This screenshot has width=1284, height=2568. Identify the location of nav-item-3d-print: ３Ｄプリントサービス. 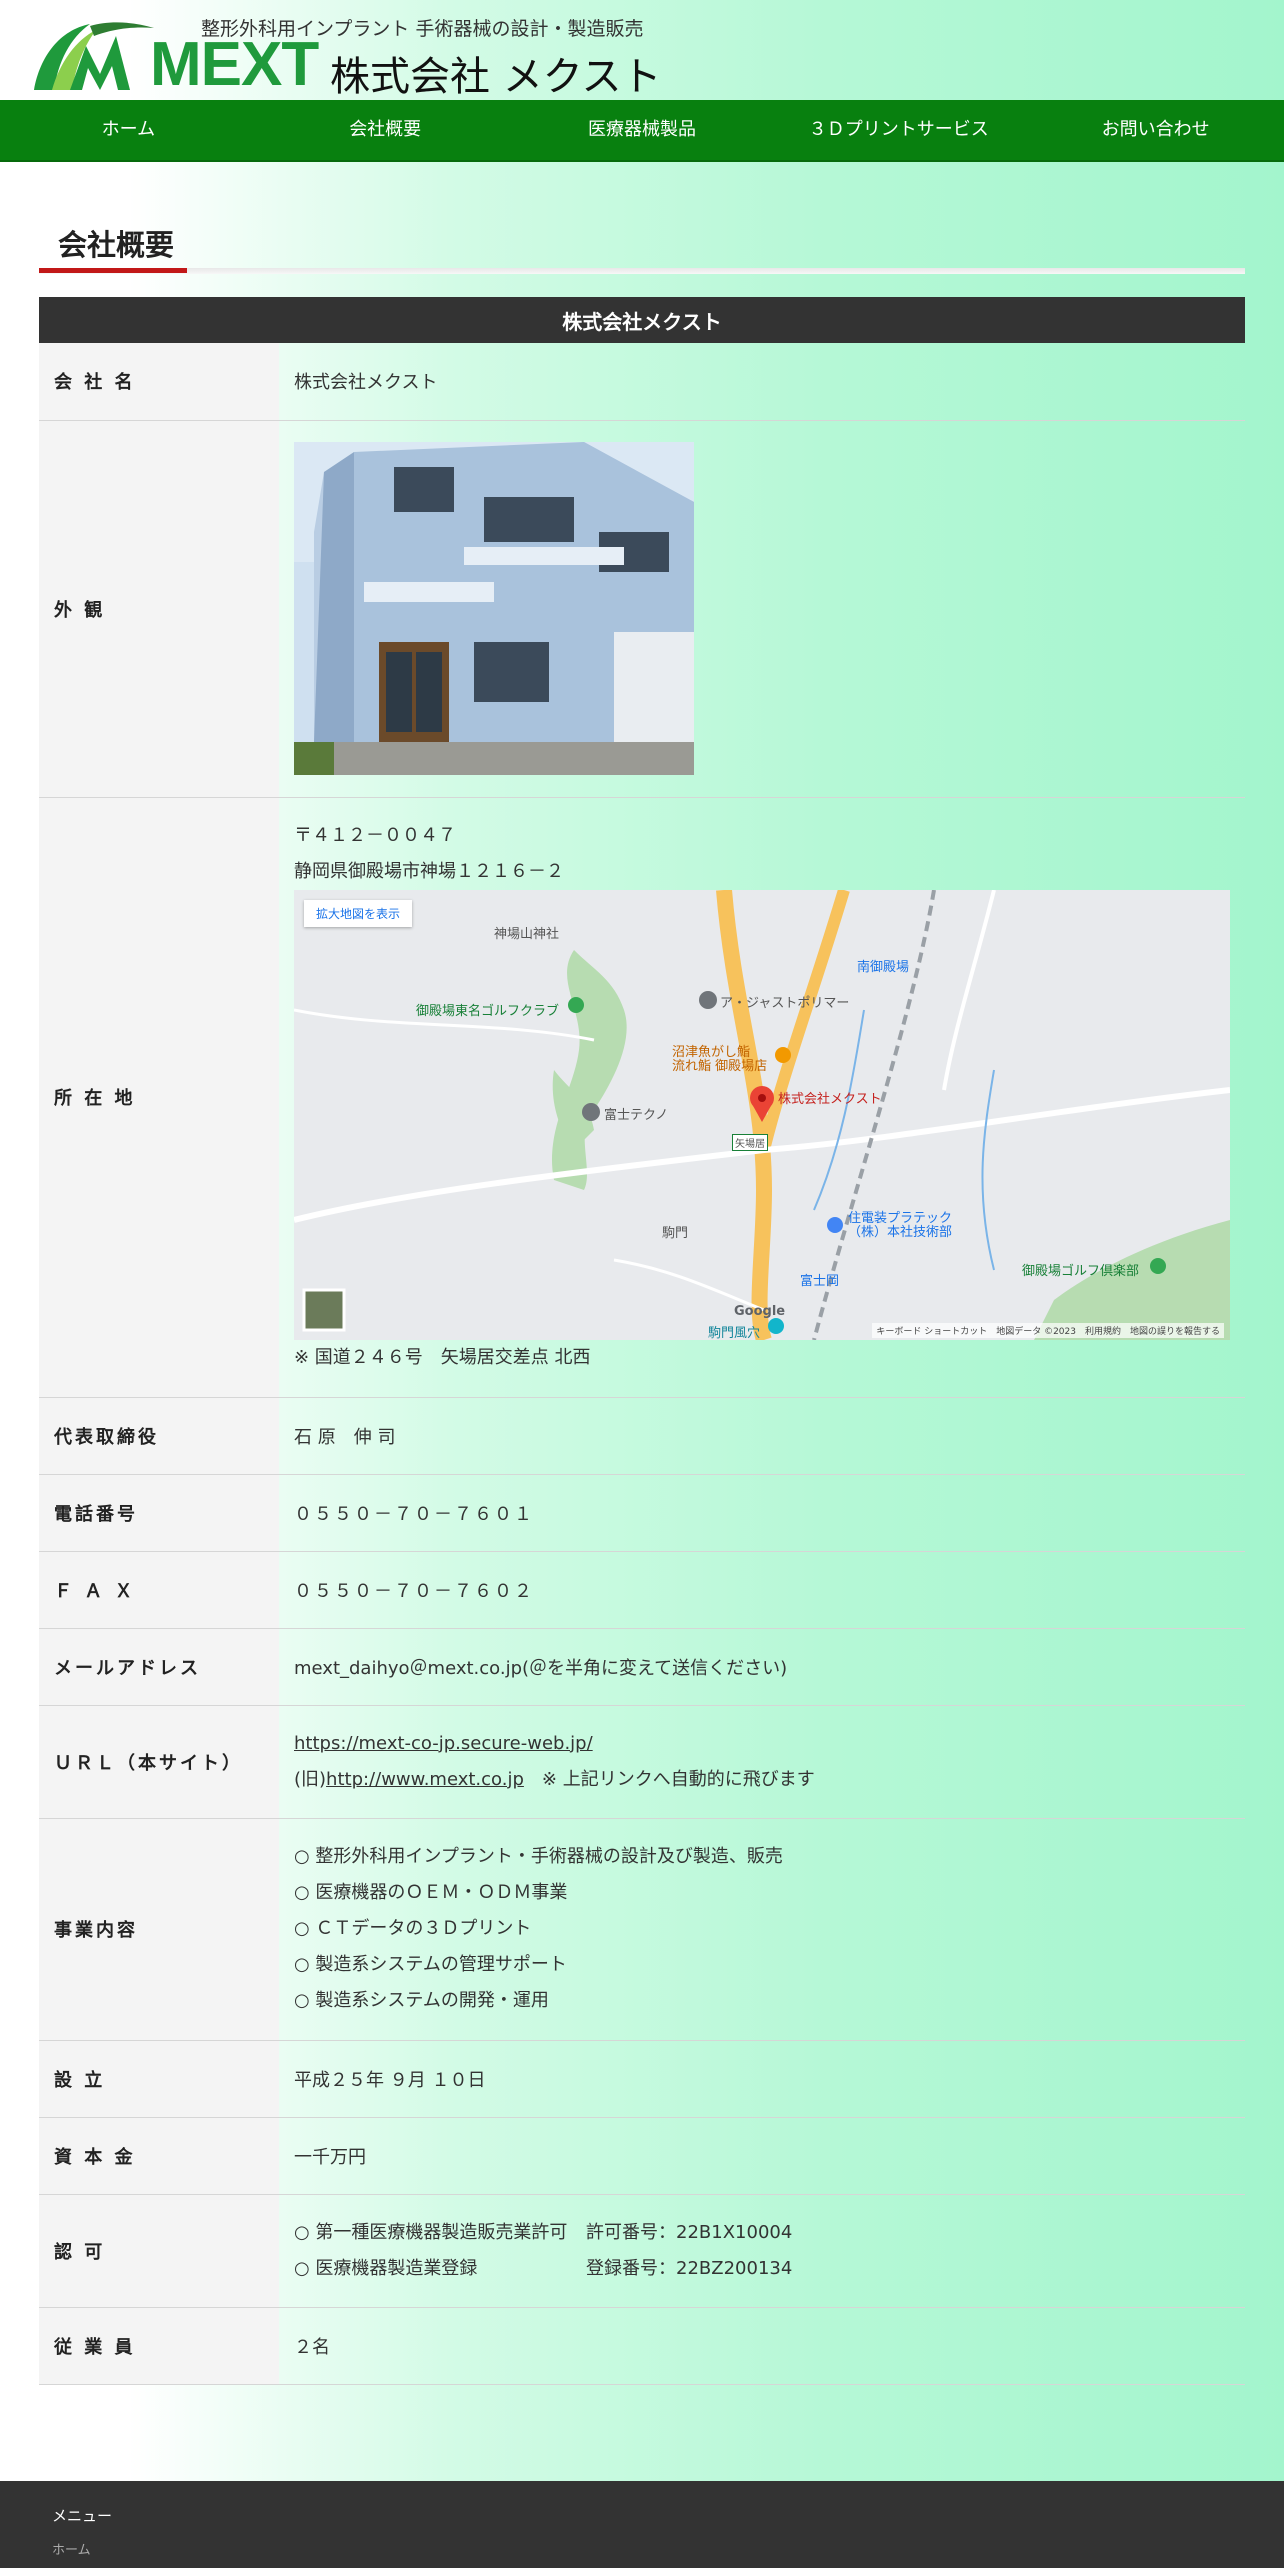
(898, 130).